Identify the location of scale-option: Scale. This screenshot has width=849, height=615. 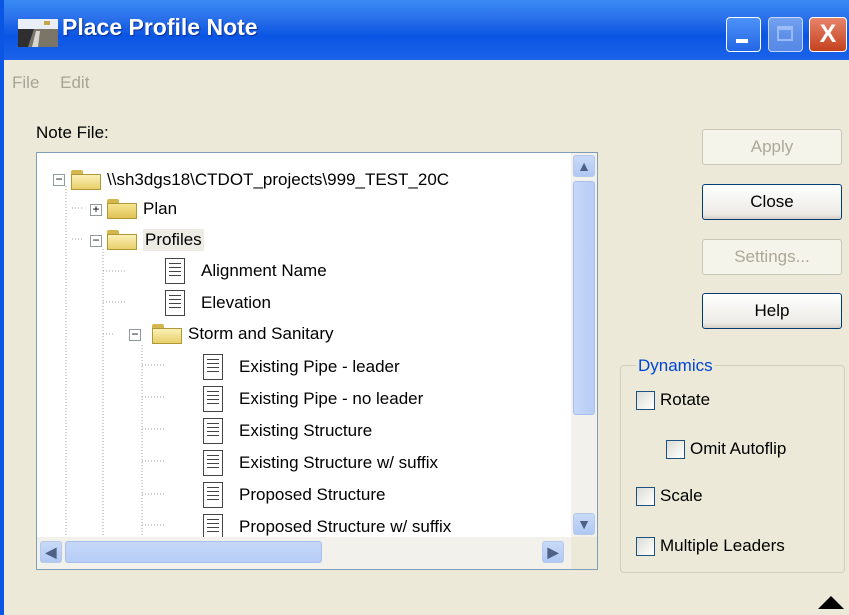
(669, 496).